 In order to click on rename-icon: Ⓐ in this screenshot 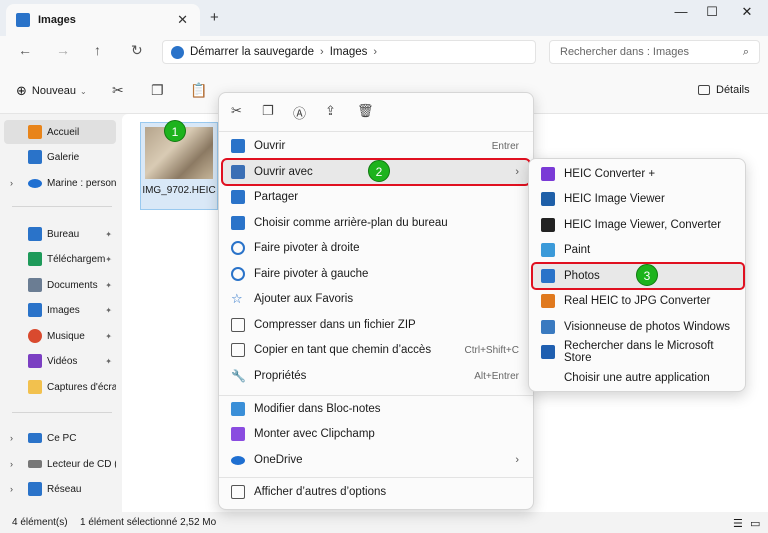, I will do `click(299, 112)`.